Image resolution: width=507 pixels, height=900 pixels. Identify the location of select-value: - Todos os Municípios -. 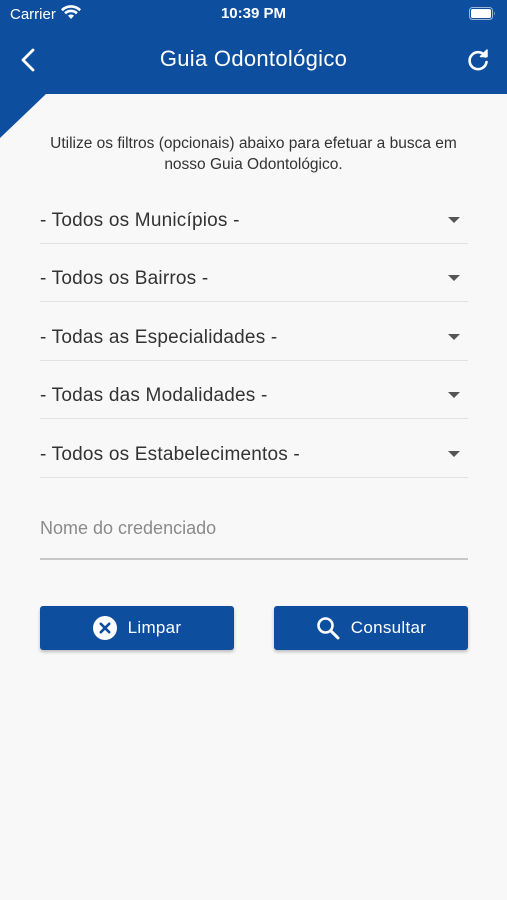
(140, 220).